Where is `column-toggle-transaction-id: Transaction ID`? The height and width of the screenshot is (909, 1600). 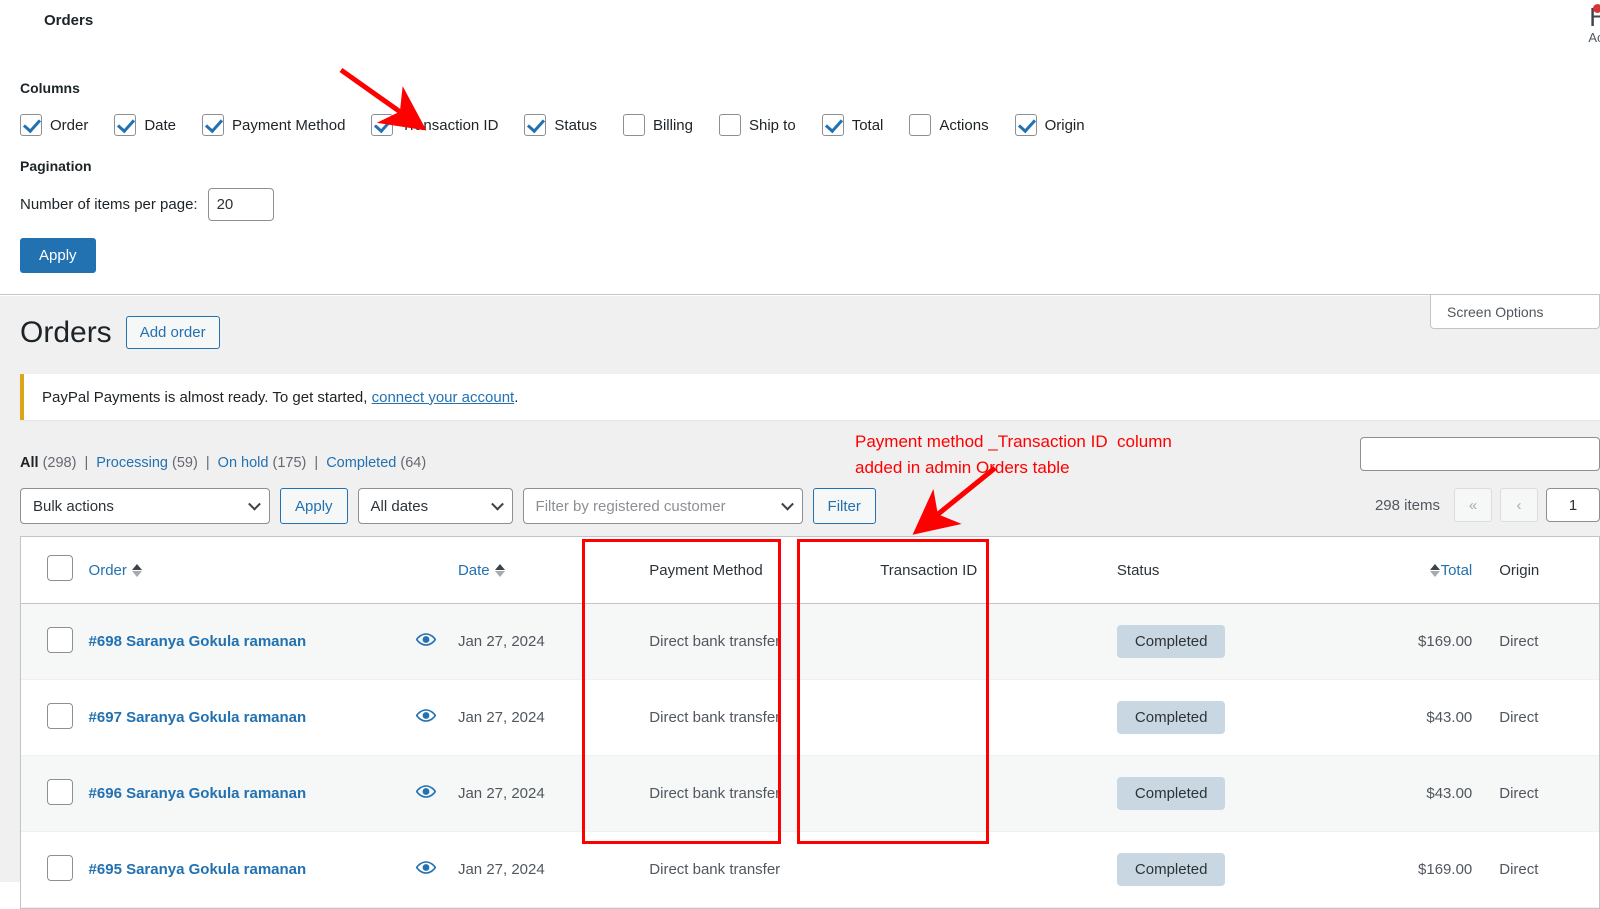 column-toggle-transaction-id: Transaction ID is located at coordinates (434, 125).